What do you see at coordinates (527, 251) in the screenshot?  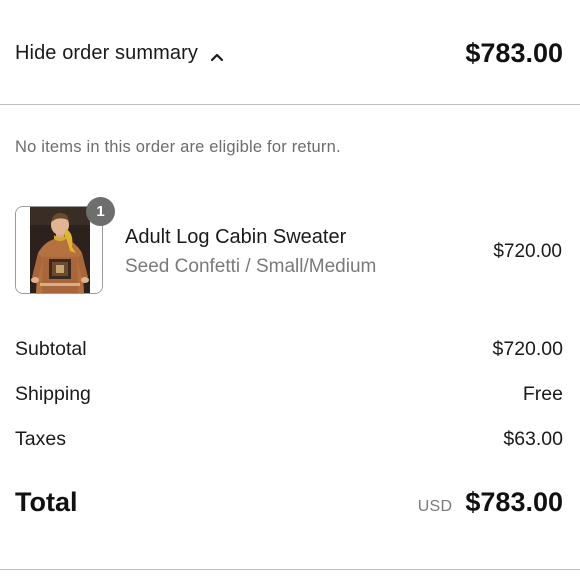 I see `item-price: $720.00` at bounding box center [527, 251].